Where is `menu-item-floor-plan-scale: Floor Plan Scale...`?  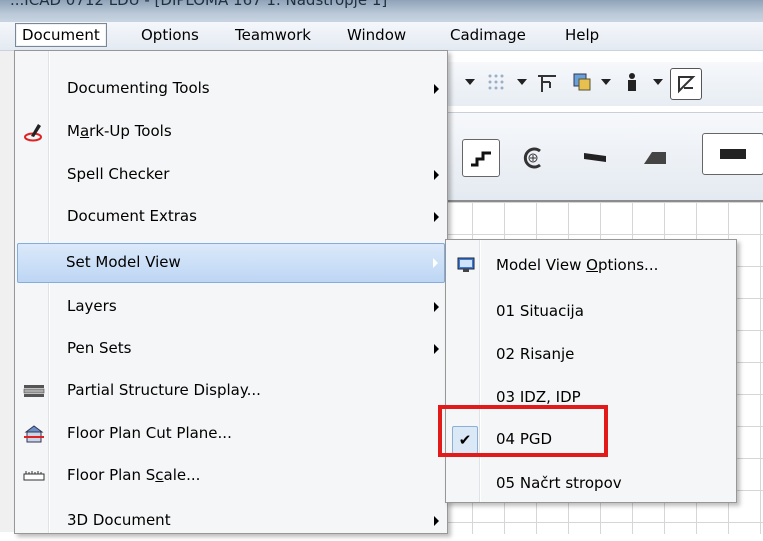 menu-item-floor-plan-scale: Floor Plan Scale... is located at coordinates (231, 476).